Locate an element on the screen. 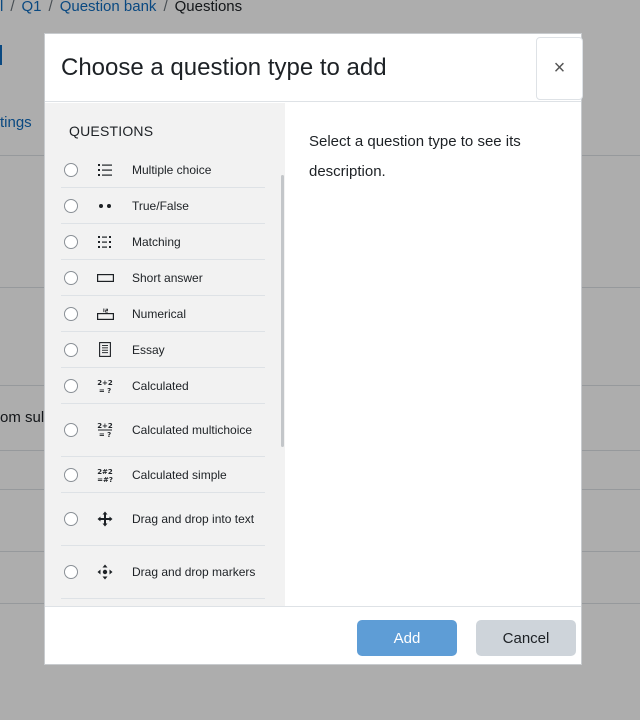 This screenshot has height=720, width=640. question-type-calculated-multichoice: 2+2 = ? Calculated multichoice is located at coordinates (163, 430).